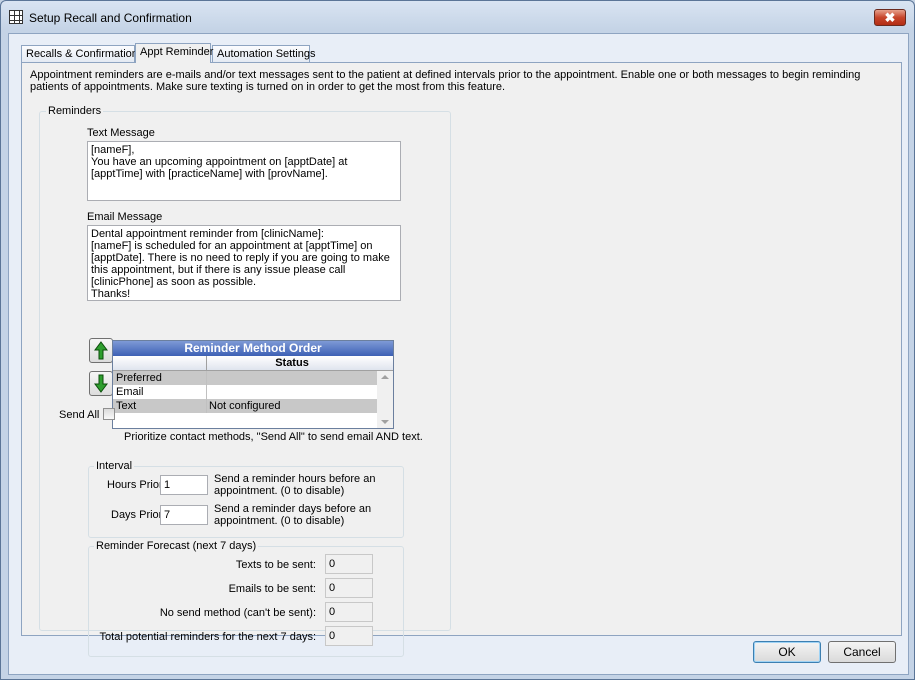 The width and height of the screenshot is (915, 680). I want to click on send-all-checkbox, so click(109, 414).